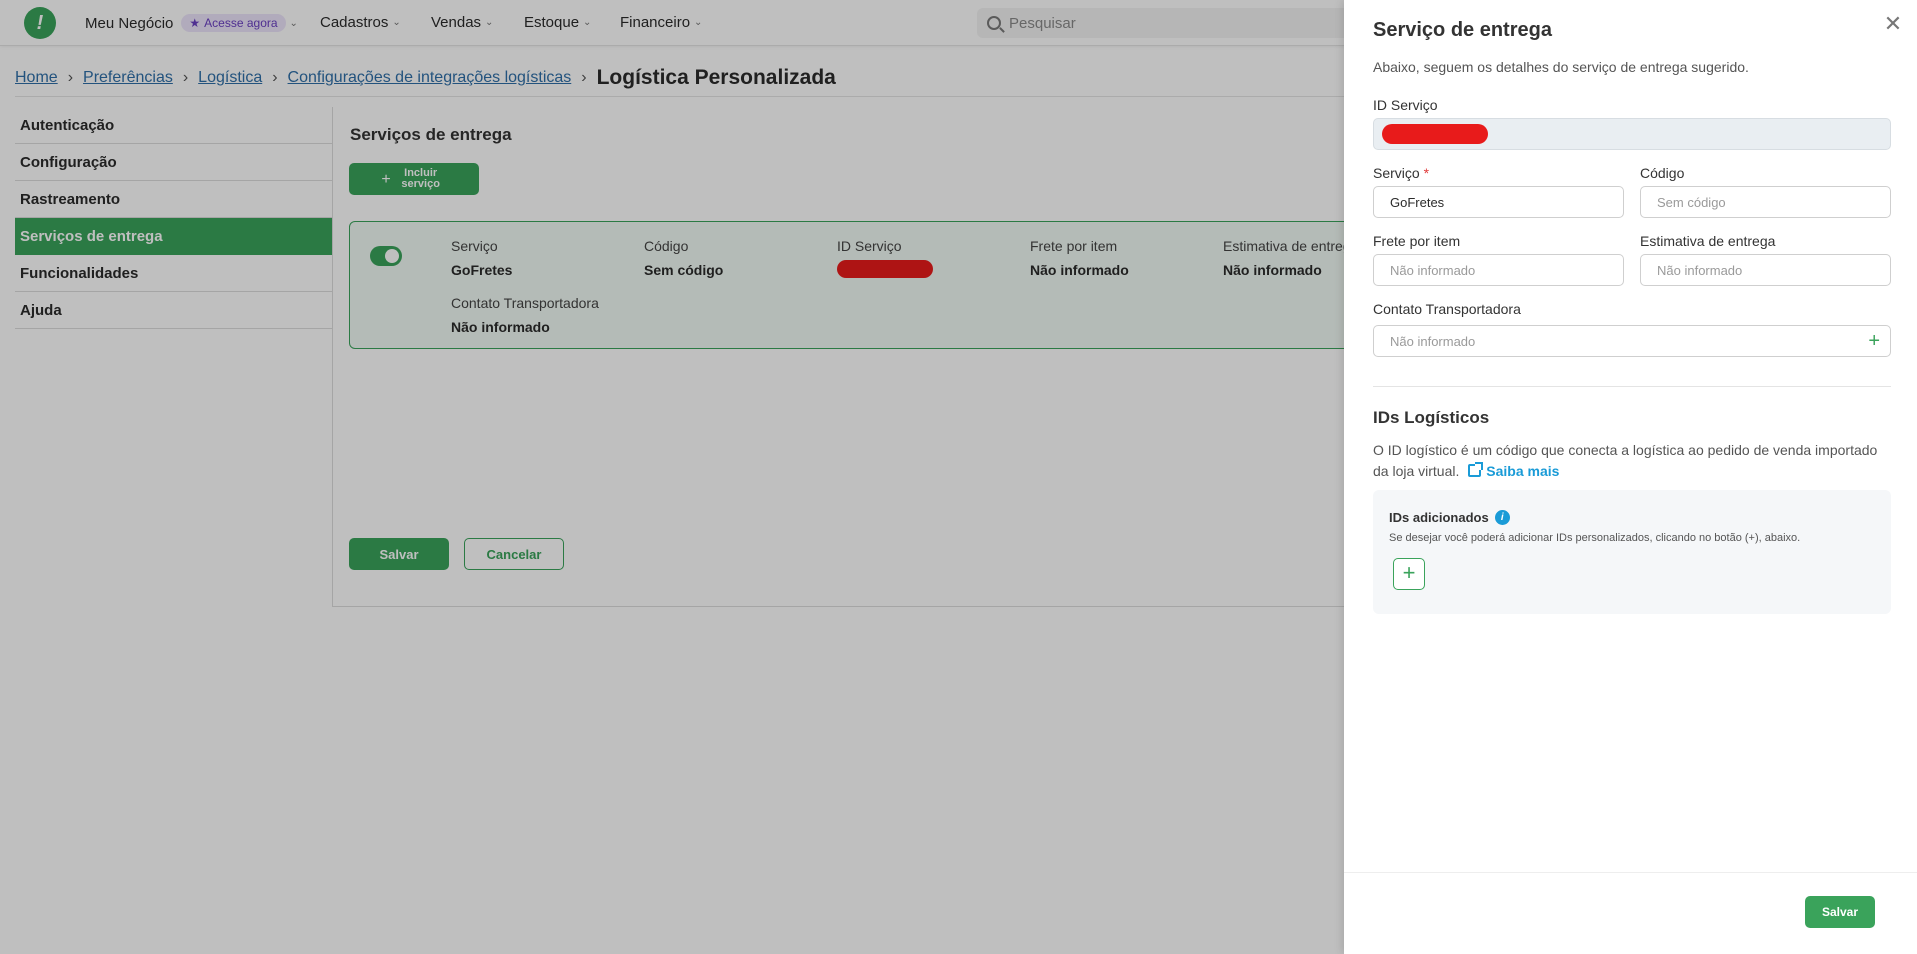 This screenshot has height=954, width=1917. I want to click on add-id-button: +, so click(1409, 574).